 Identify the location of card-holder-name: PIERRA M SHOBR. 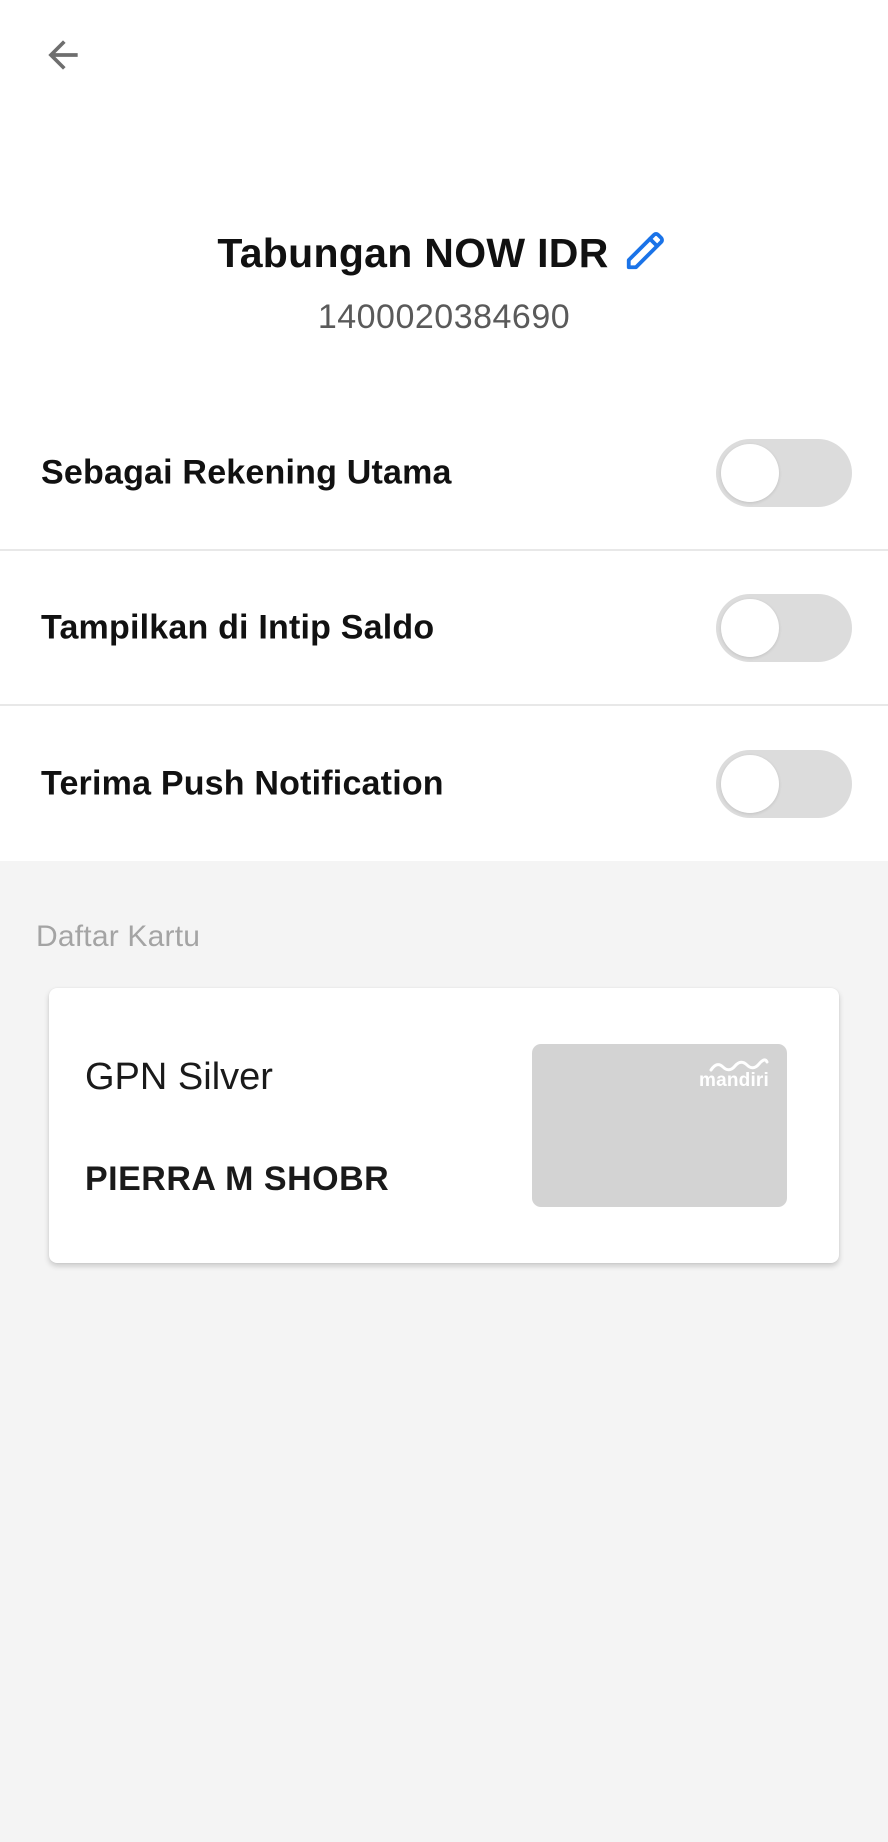
(237, 1179).